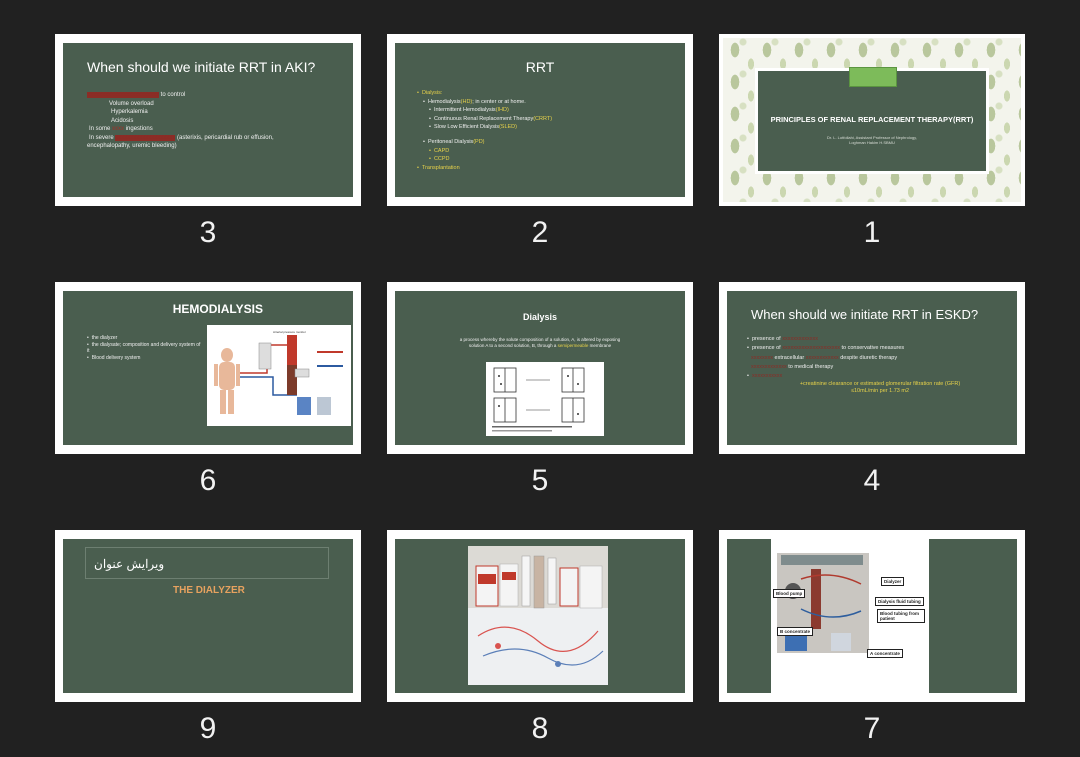 The image size is (1080, 757). What do you see at coordinates (789, 593) in the screenshot?
I see `label-blood-pump: Blood pump` at bounding box center [789, 593].